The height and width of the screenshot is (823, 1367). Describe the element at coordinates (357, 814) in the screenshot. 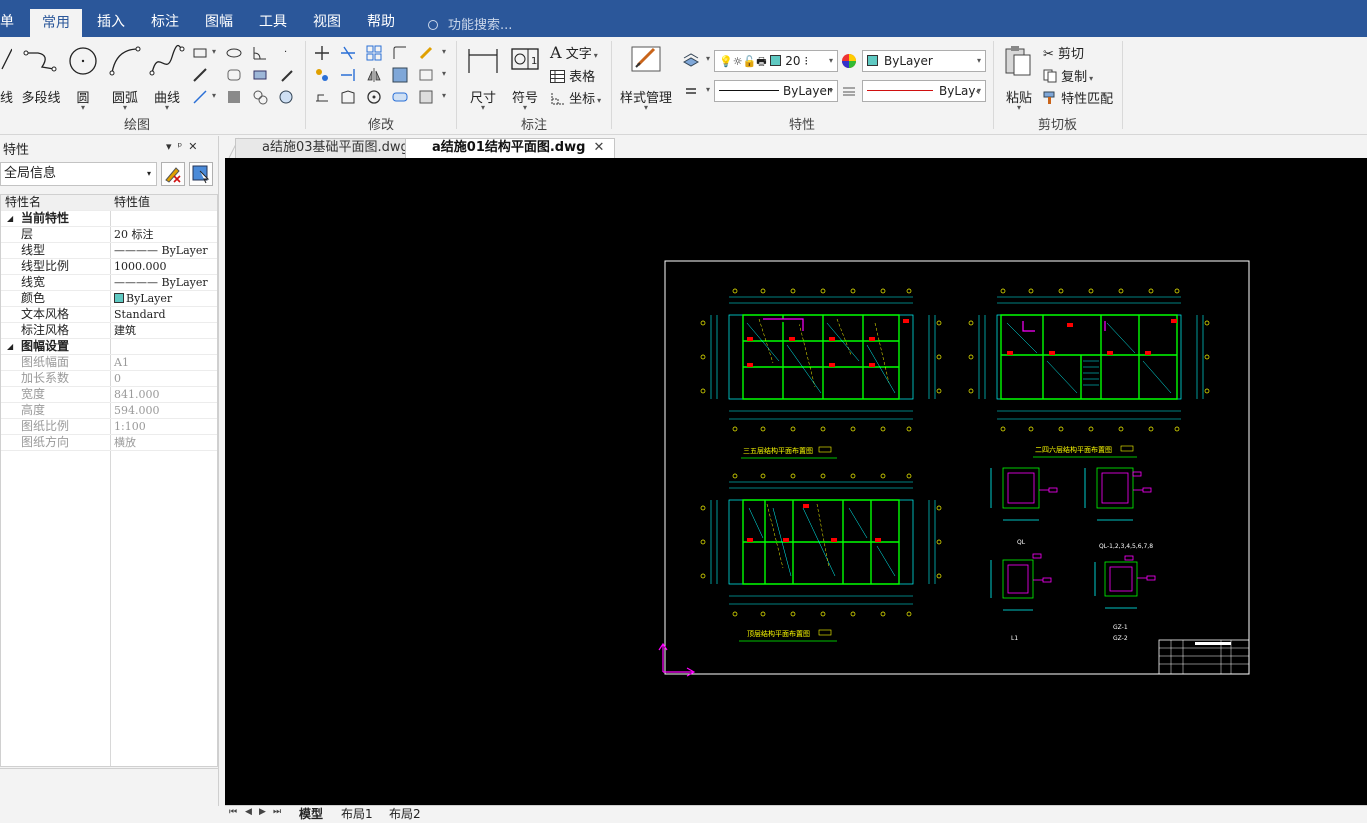

I see `tab-layout1: 布局1` at that location.